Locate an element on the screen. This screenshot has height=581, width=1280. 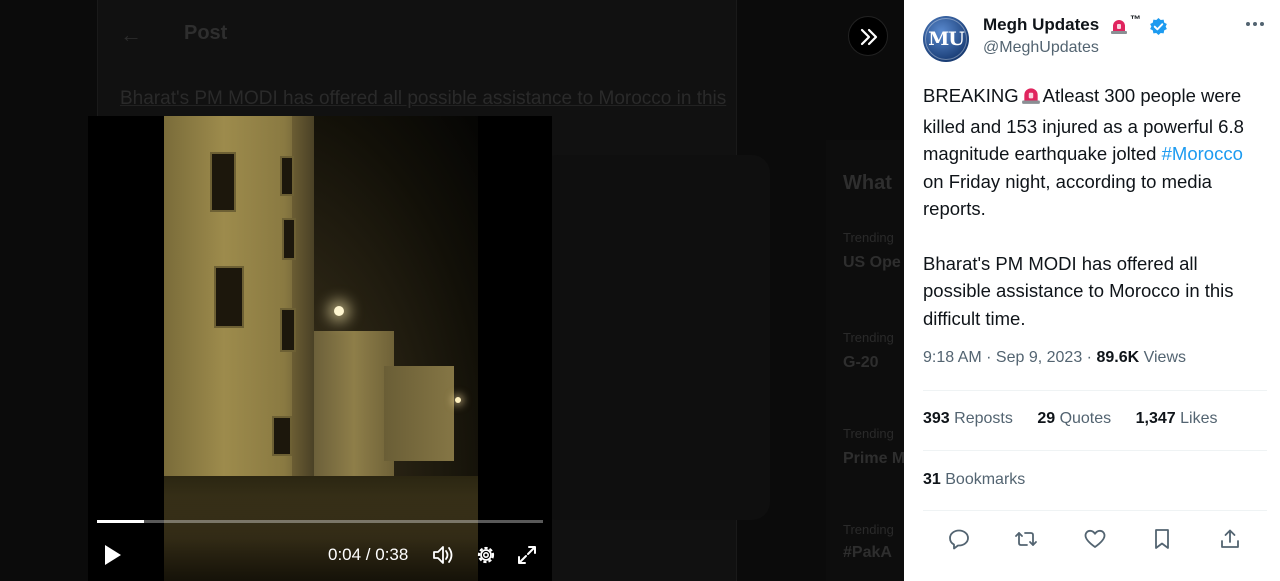
background-trend-item: #PakA is located at coordinates (867, 552).